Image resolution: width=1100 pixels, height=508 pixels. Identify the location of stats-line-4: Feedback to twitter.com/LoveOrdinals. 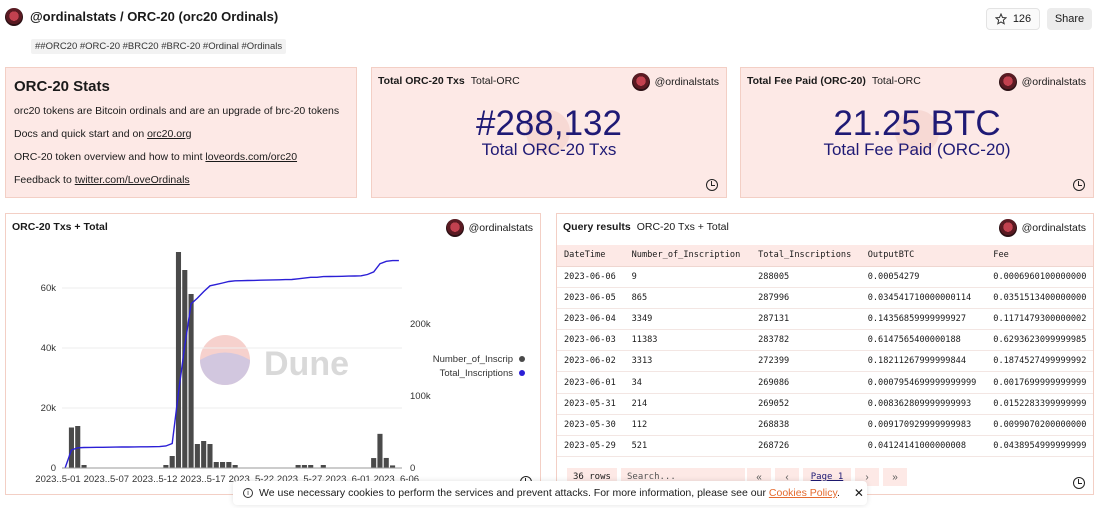
(181, 180).